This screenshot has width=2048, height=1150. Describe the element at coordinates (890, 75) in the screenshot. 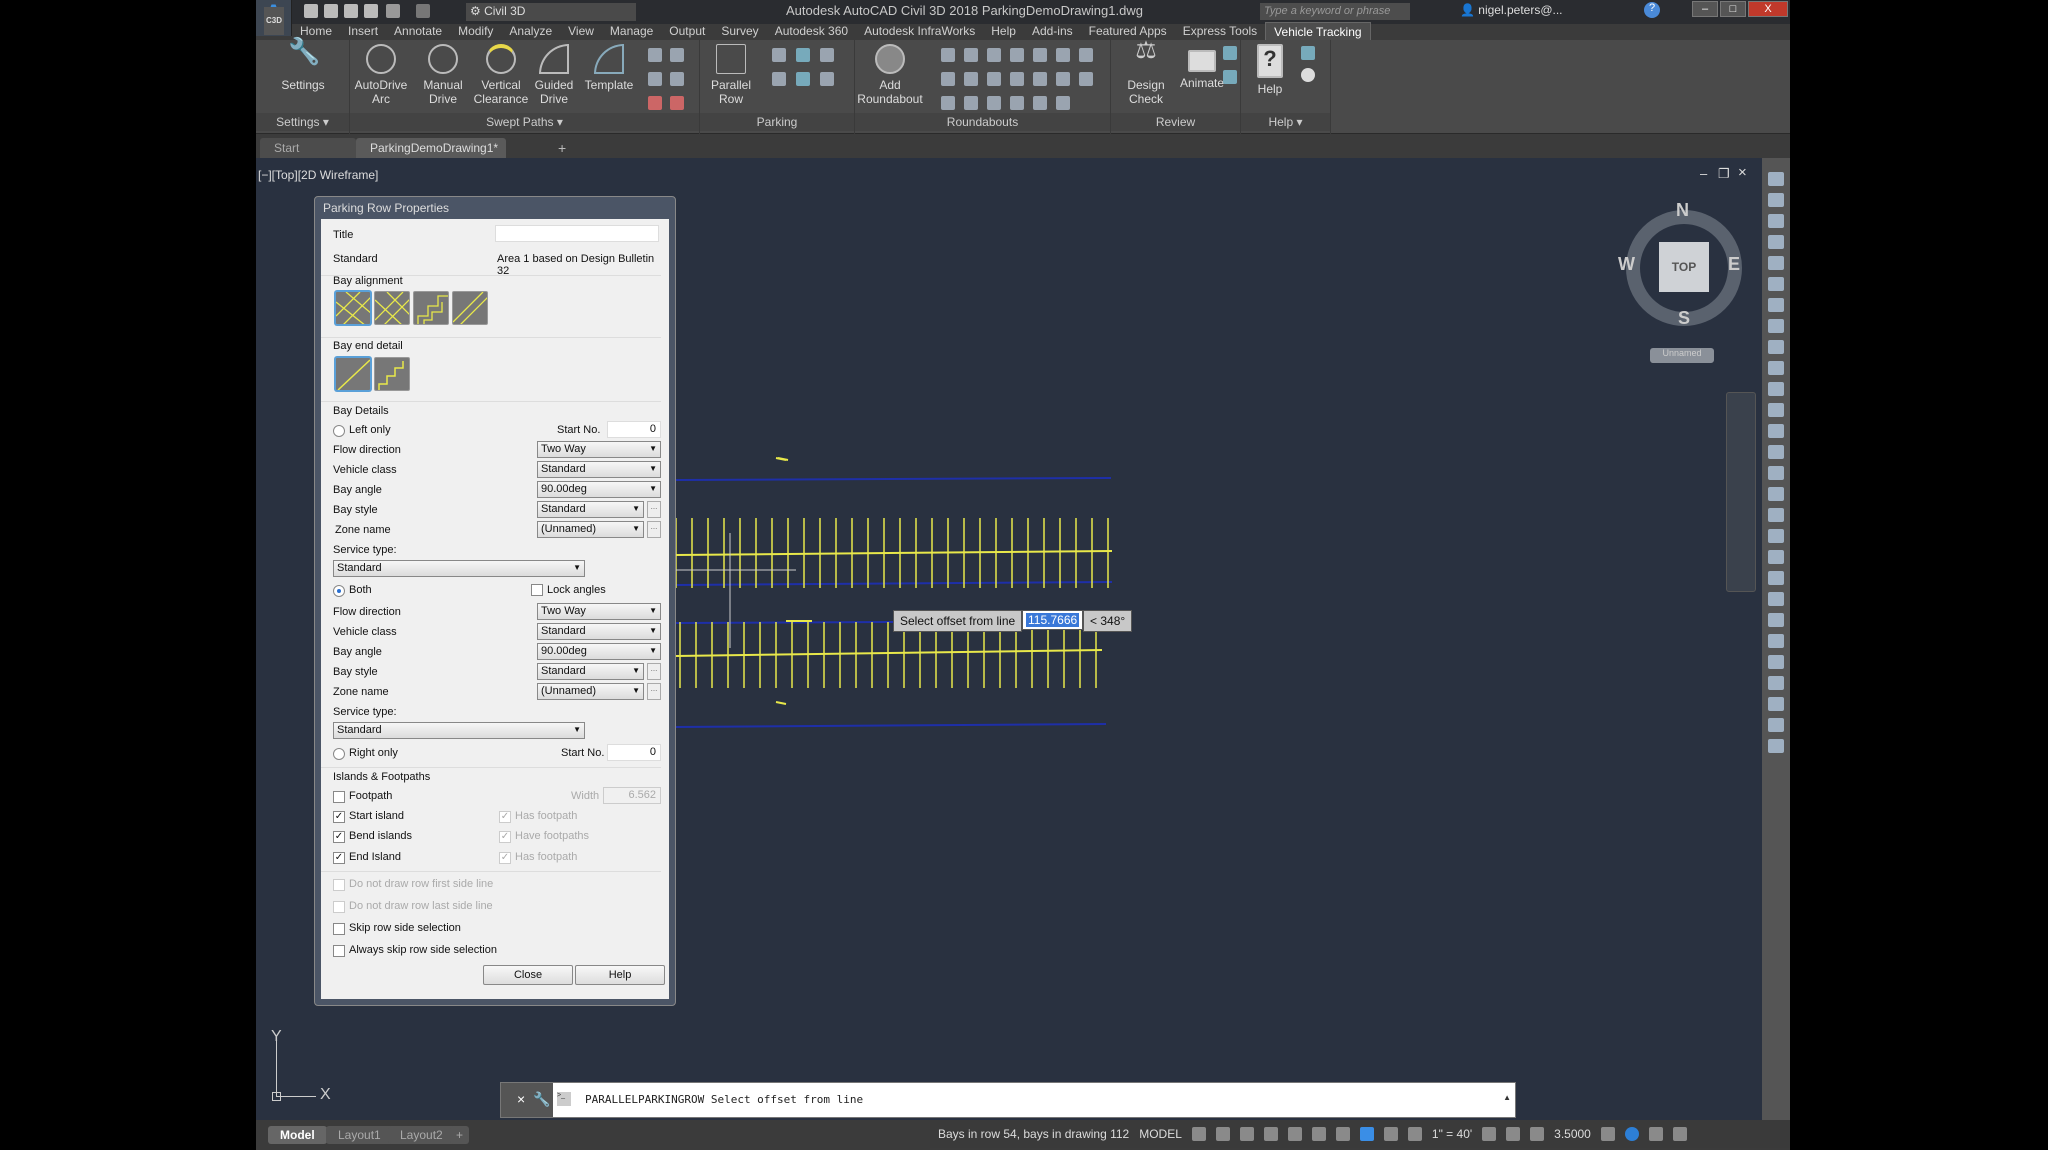

I see `add-roundabout-button: Add Roundabout` at that location.